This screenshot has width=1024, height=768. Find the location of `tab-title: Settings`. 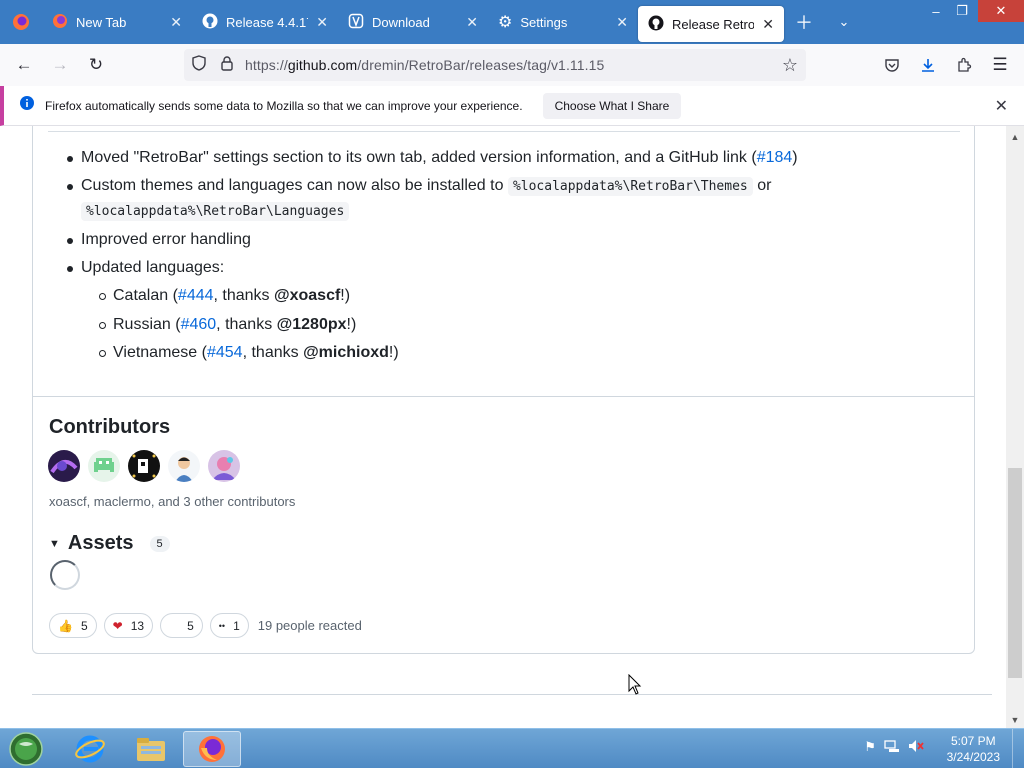

tab-title: Settings is located at coordinates (544, 22).